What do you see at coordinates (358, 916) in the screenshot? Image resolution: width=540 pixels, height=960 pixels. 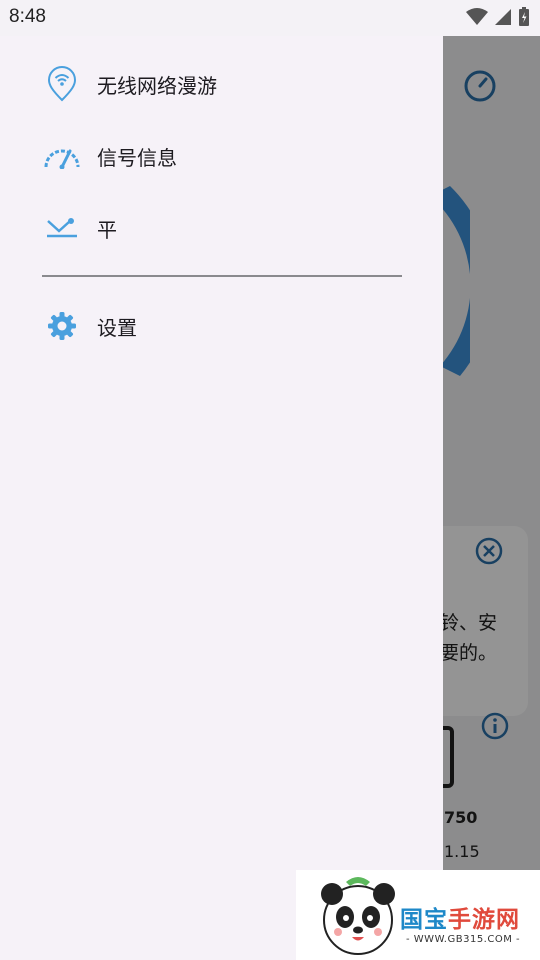 I see `panda-logo-icon` at bounding box center [358, 916].